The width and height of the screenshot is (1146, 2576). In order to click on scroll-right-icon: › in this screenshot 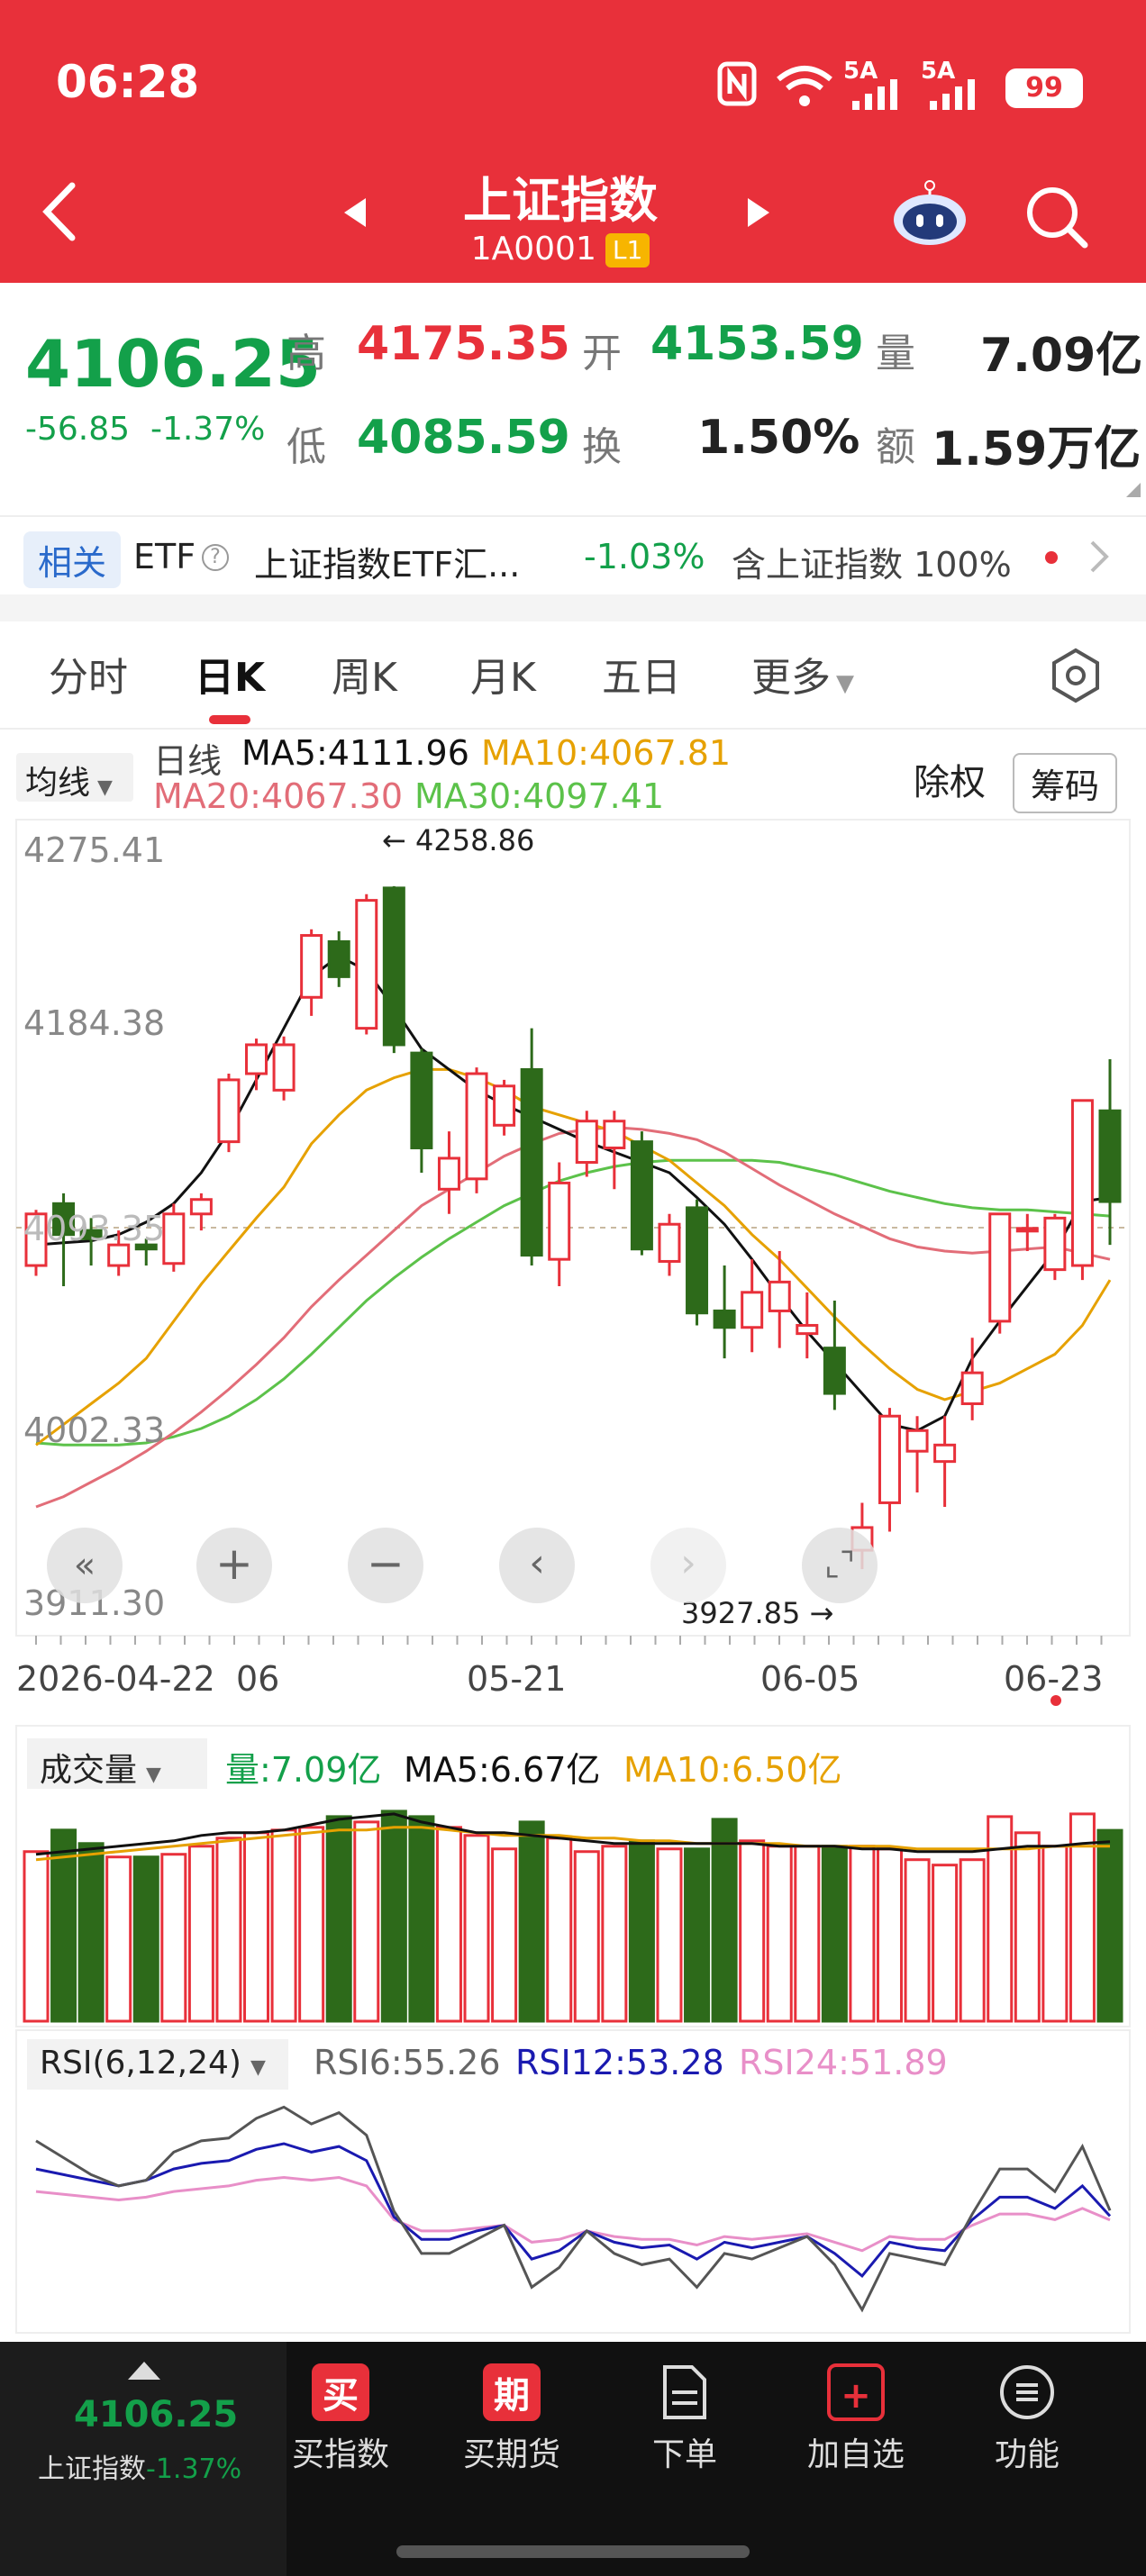, I will do `click(688, 1565)`.